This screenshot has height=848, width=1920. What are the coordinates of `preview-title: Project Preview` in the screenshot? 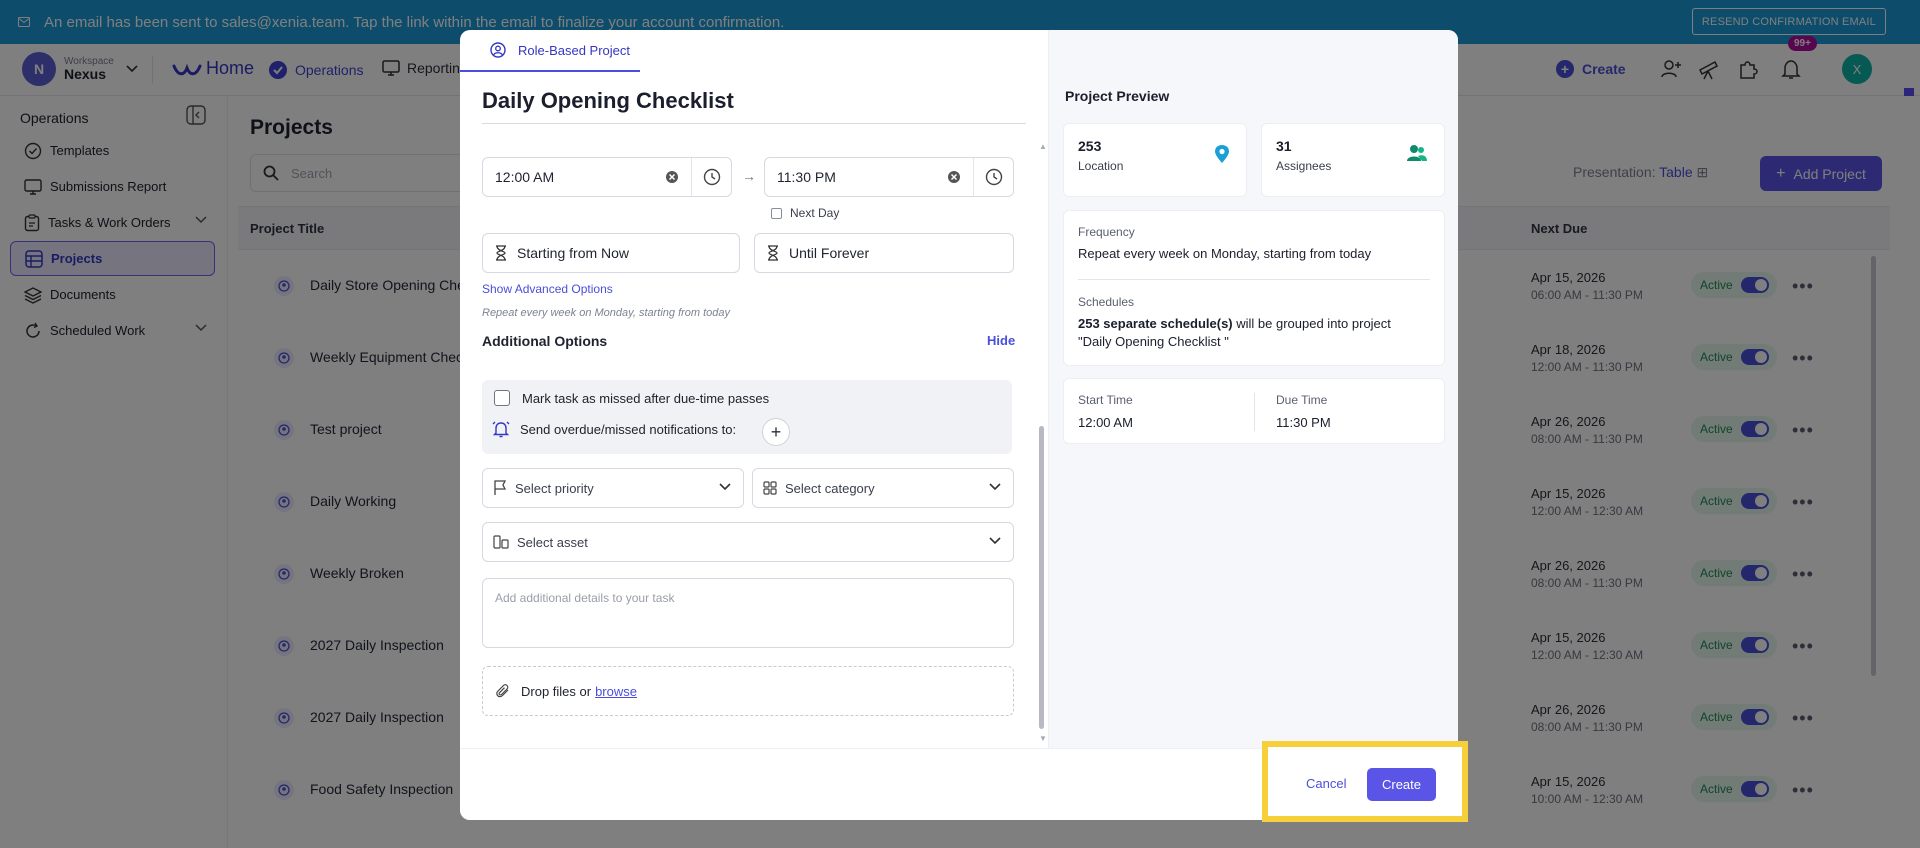 It's located at (1117, 96).